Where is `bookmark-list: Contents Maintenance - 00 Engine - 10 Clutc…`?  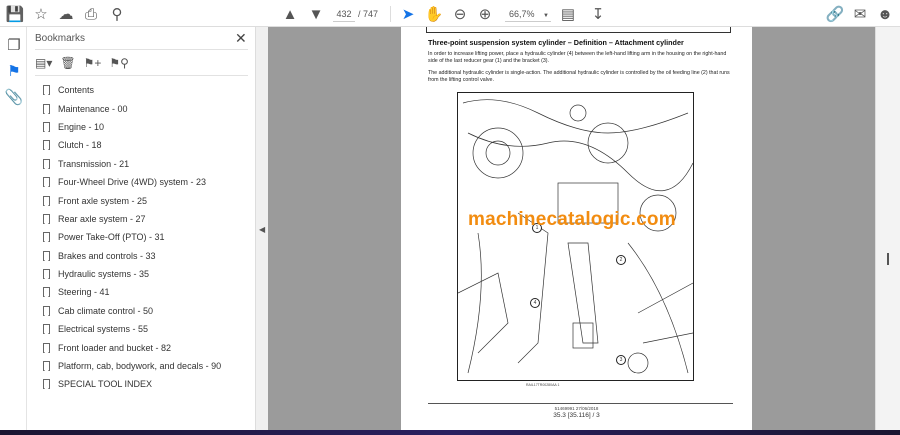 bookmark-list: Contents Maintenance - 00 Engine - 10 Clutc… is located at coordinates (132, 237).